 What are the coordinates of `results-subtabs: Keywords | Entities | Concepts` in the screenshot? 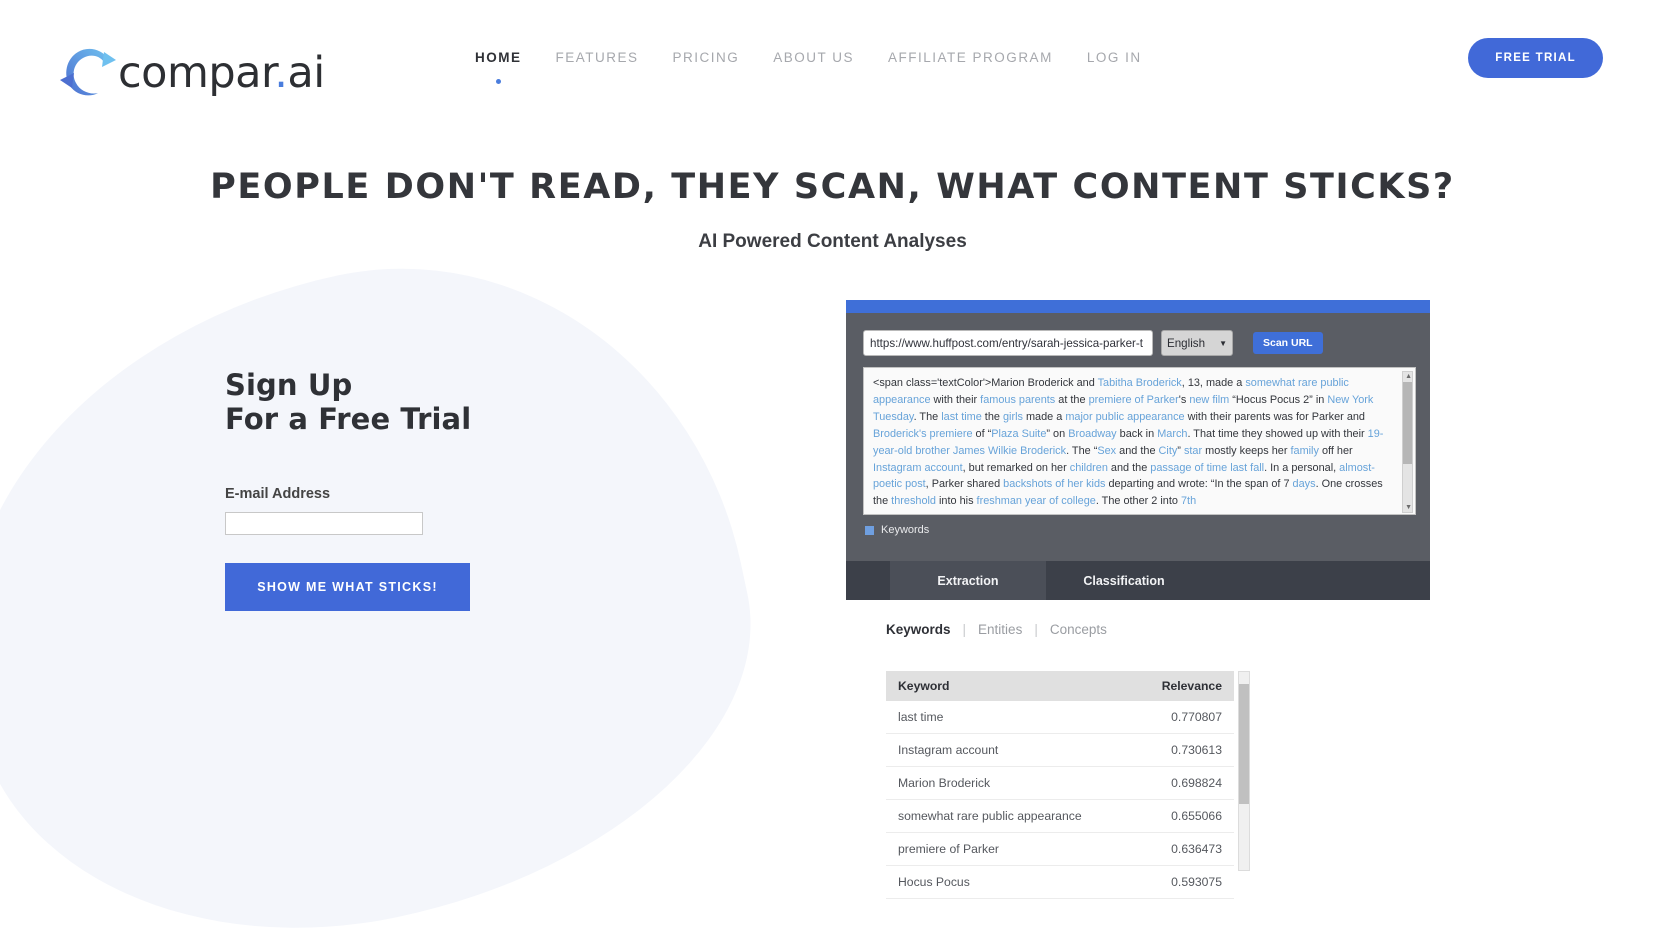 It's located at (1138, 618).